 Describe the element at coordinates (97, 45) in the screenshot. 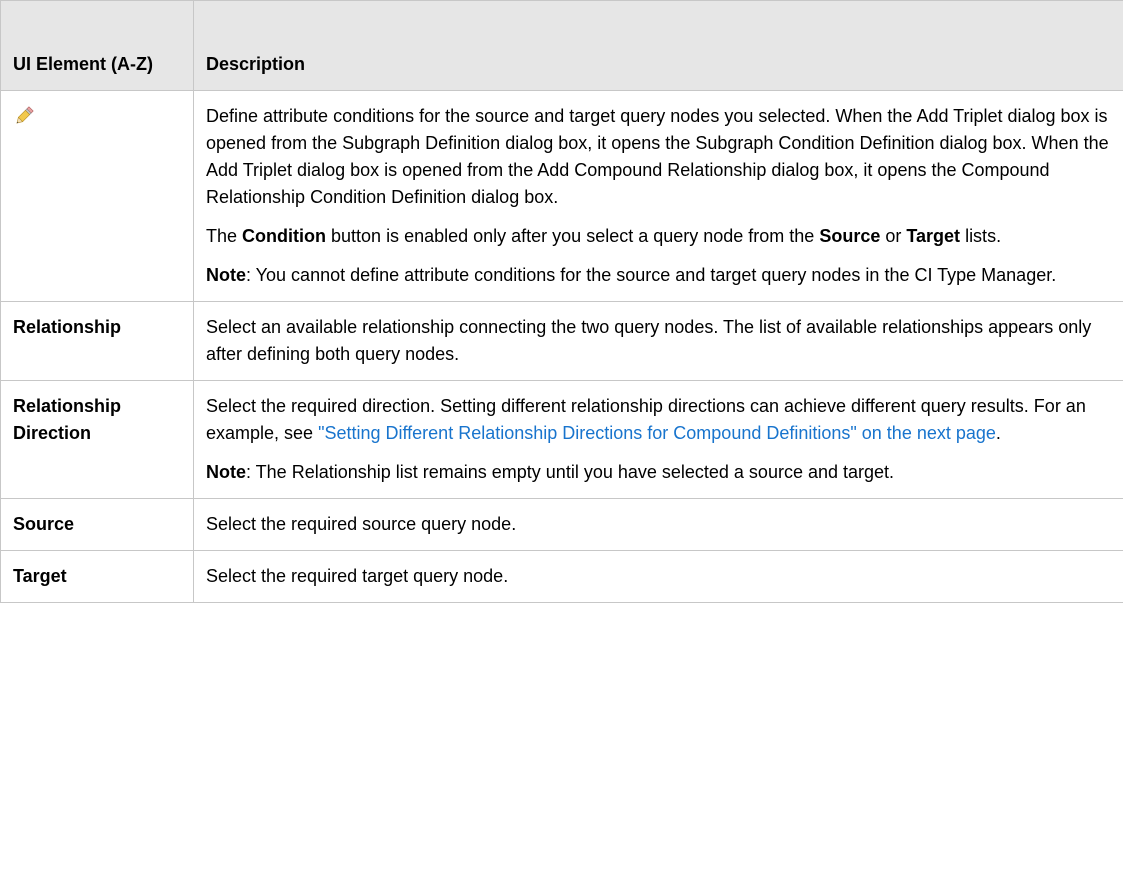

I see `header-ui-element: UI Element (A-Z)` at that location.